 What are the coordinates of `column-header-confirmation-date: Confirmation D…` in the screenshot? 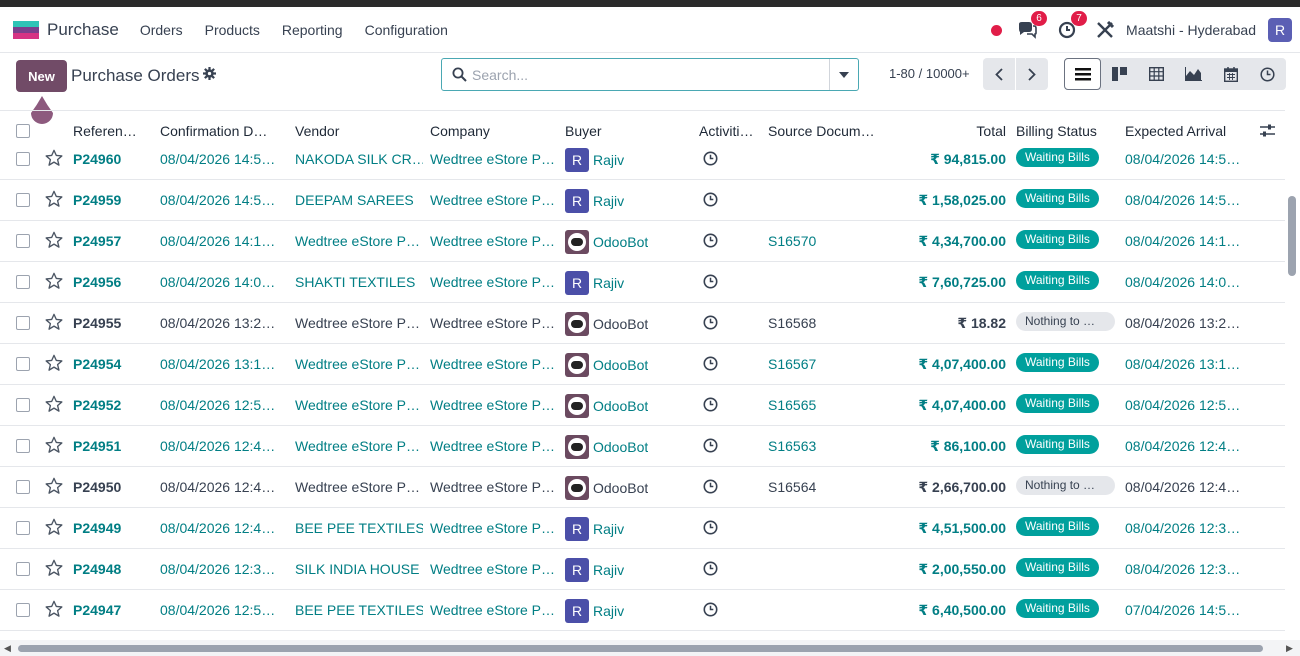 It's located at (213, 131).